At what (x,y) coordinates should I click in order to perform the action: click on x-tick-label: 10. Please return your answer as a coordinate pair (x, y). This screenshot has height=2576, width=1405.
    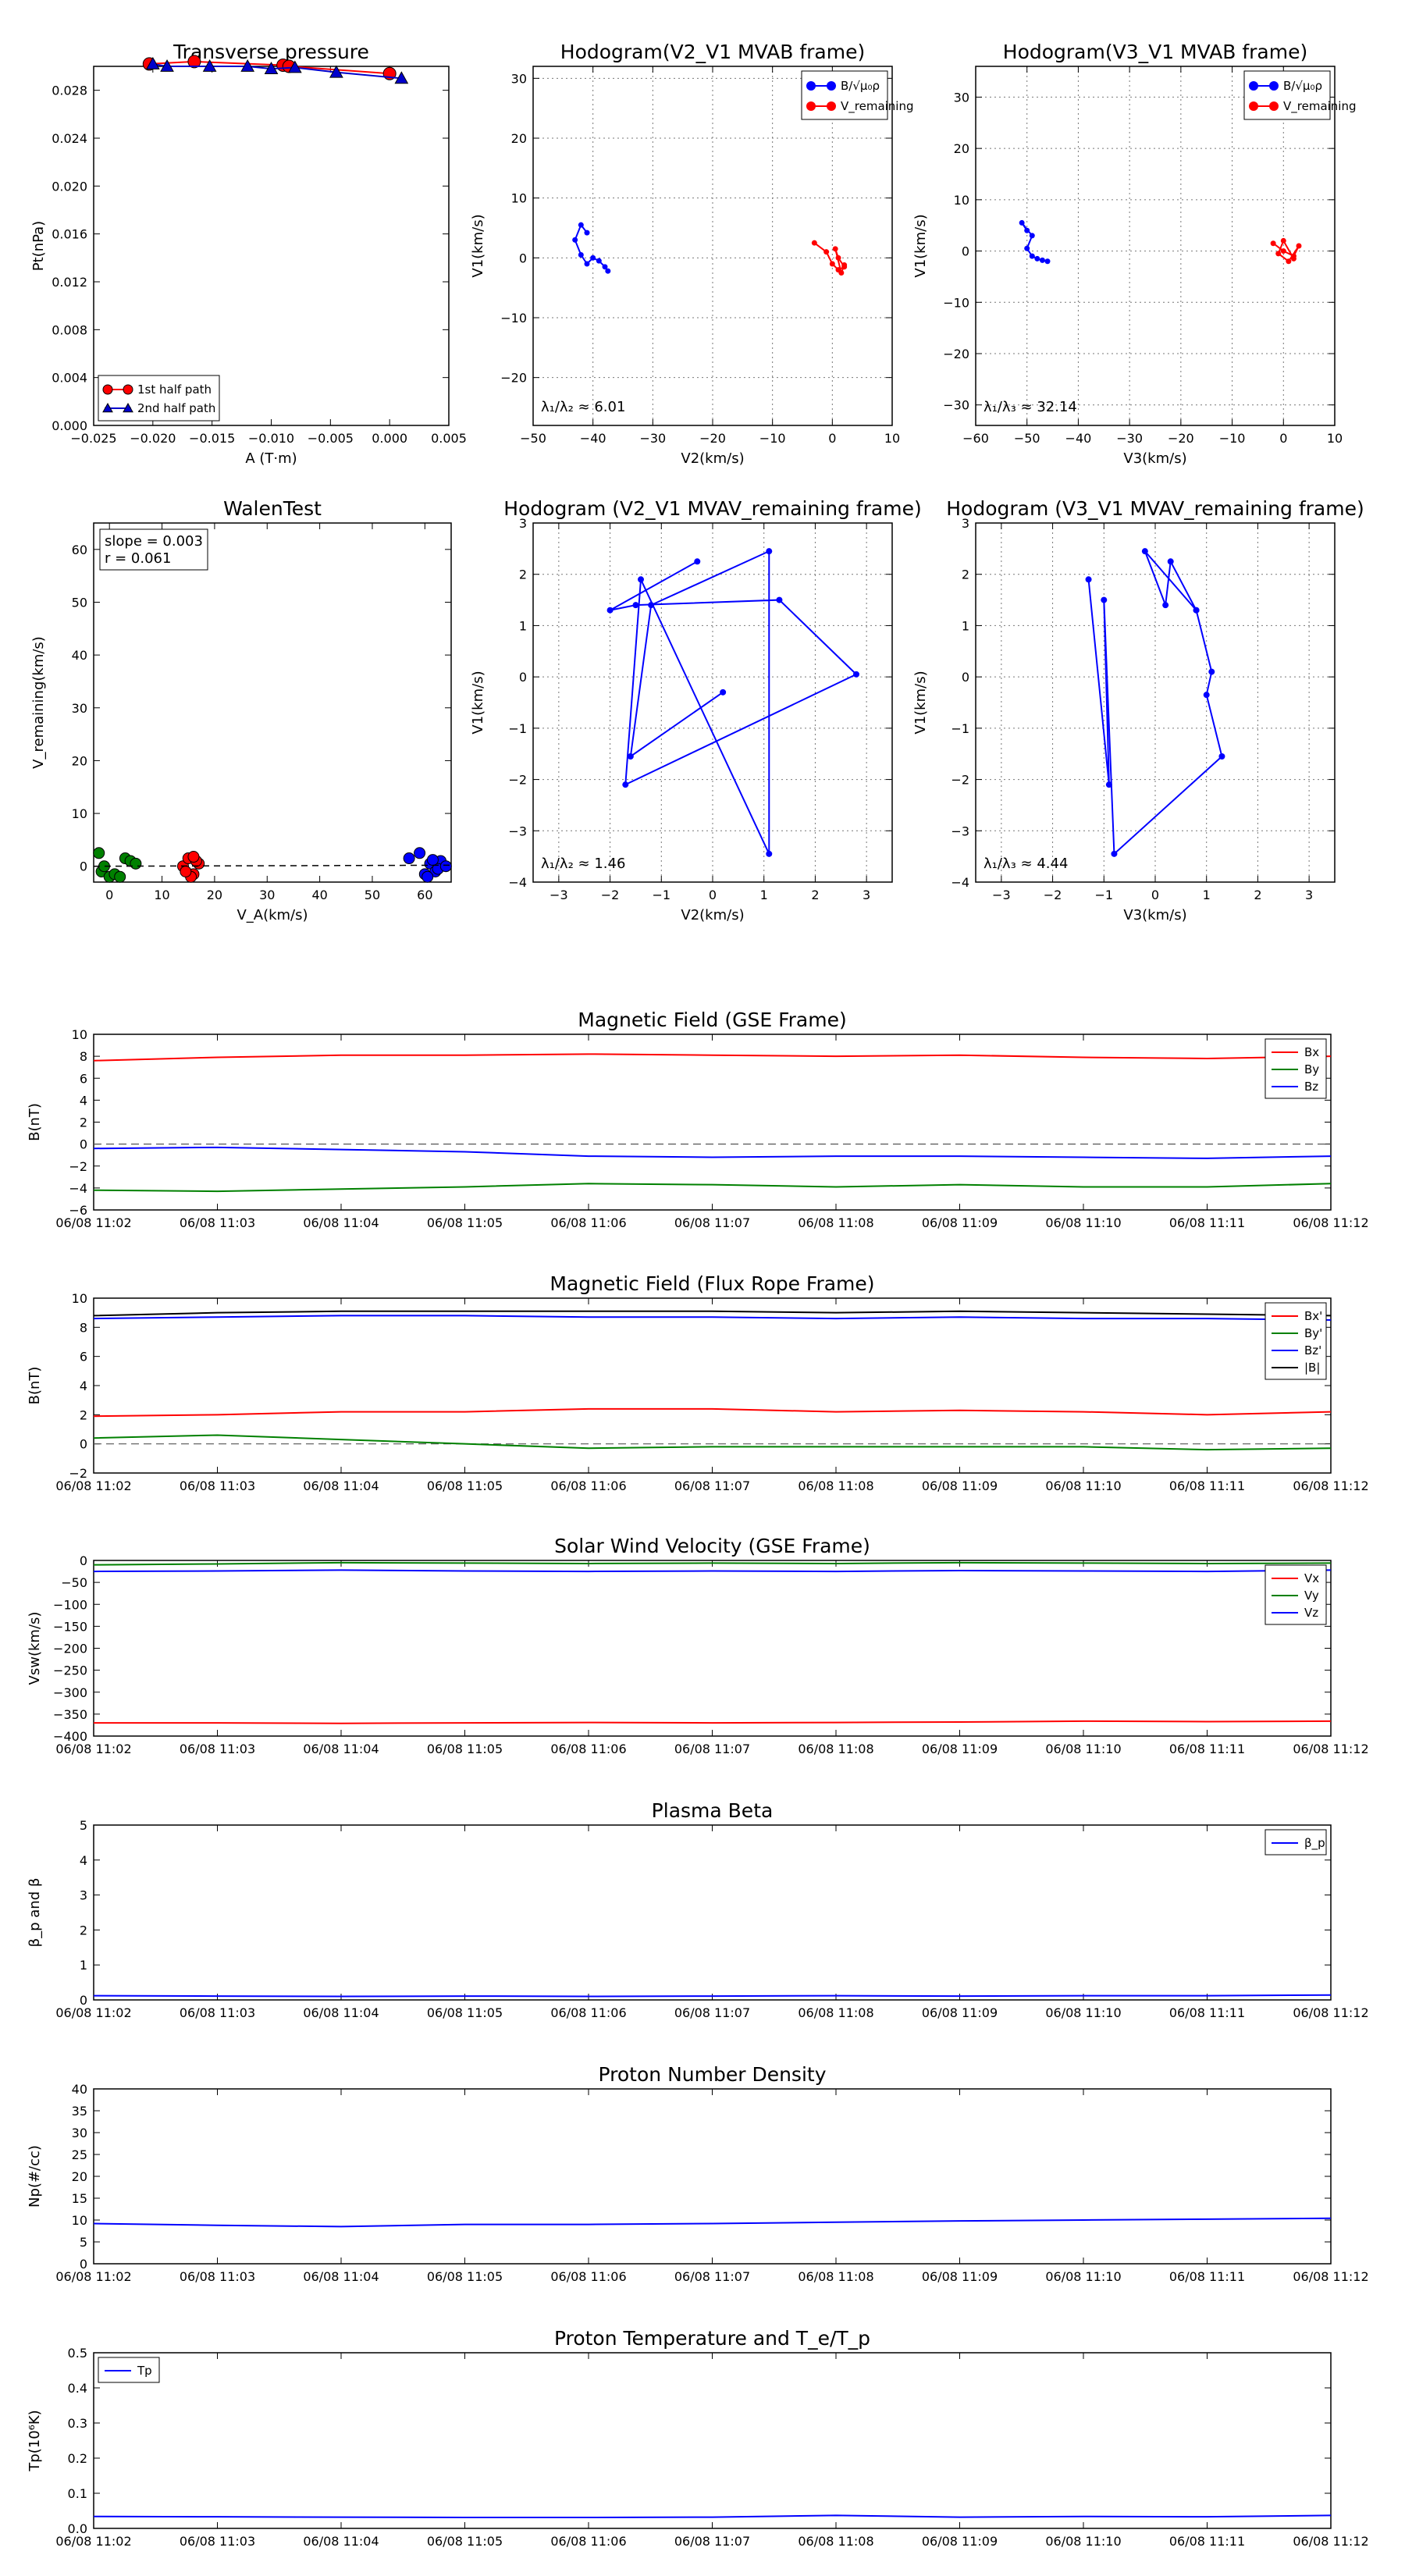
    Looking at the image, I should click on (892, 439).